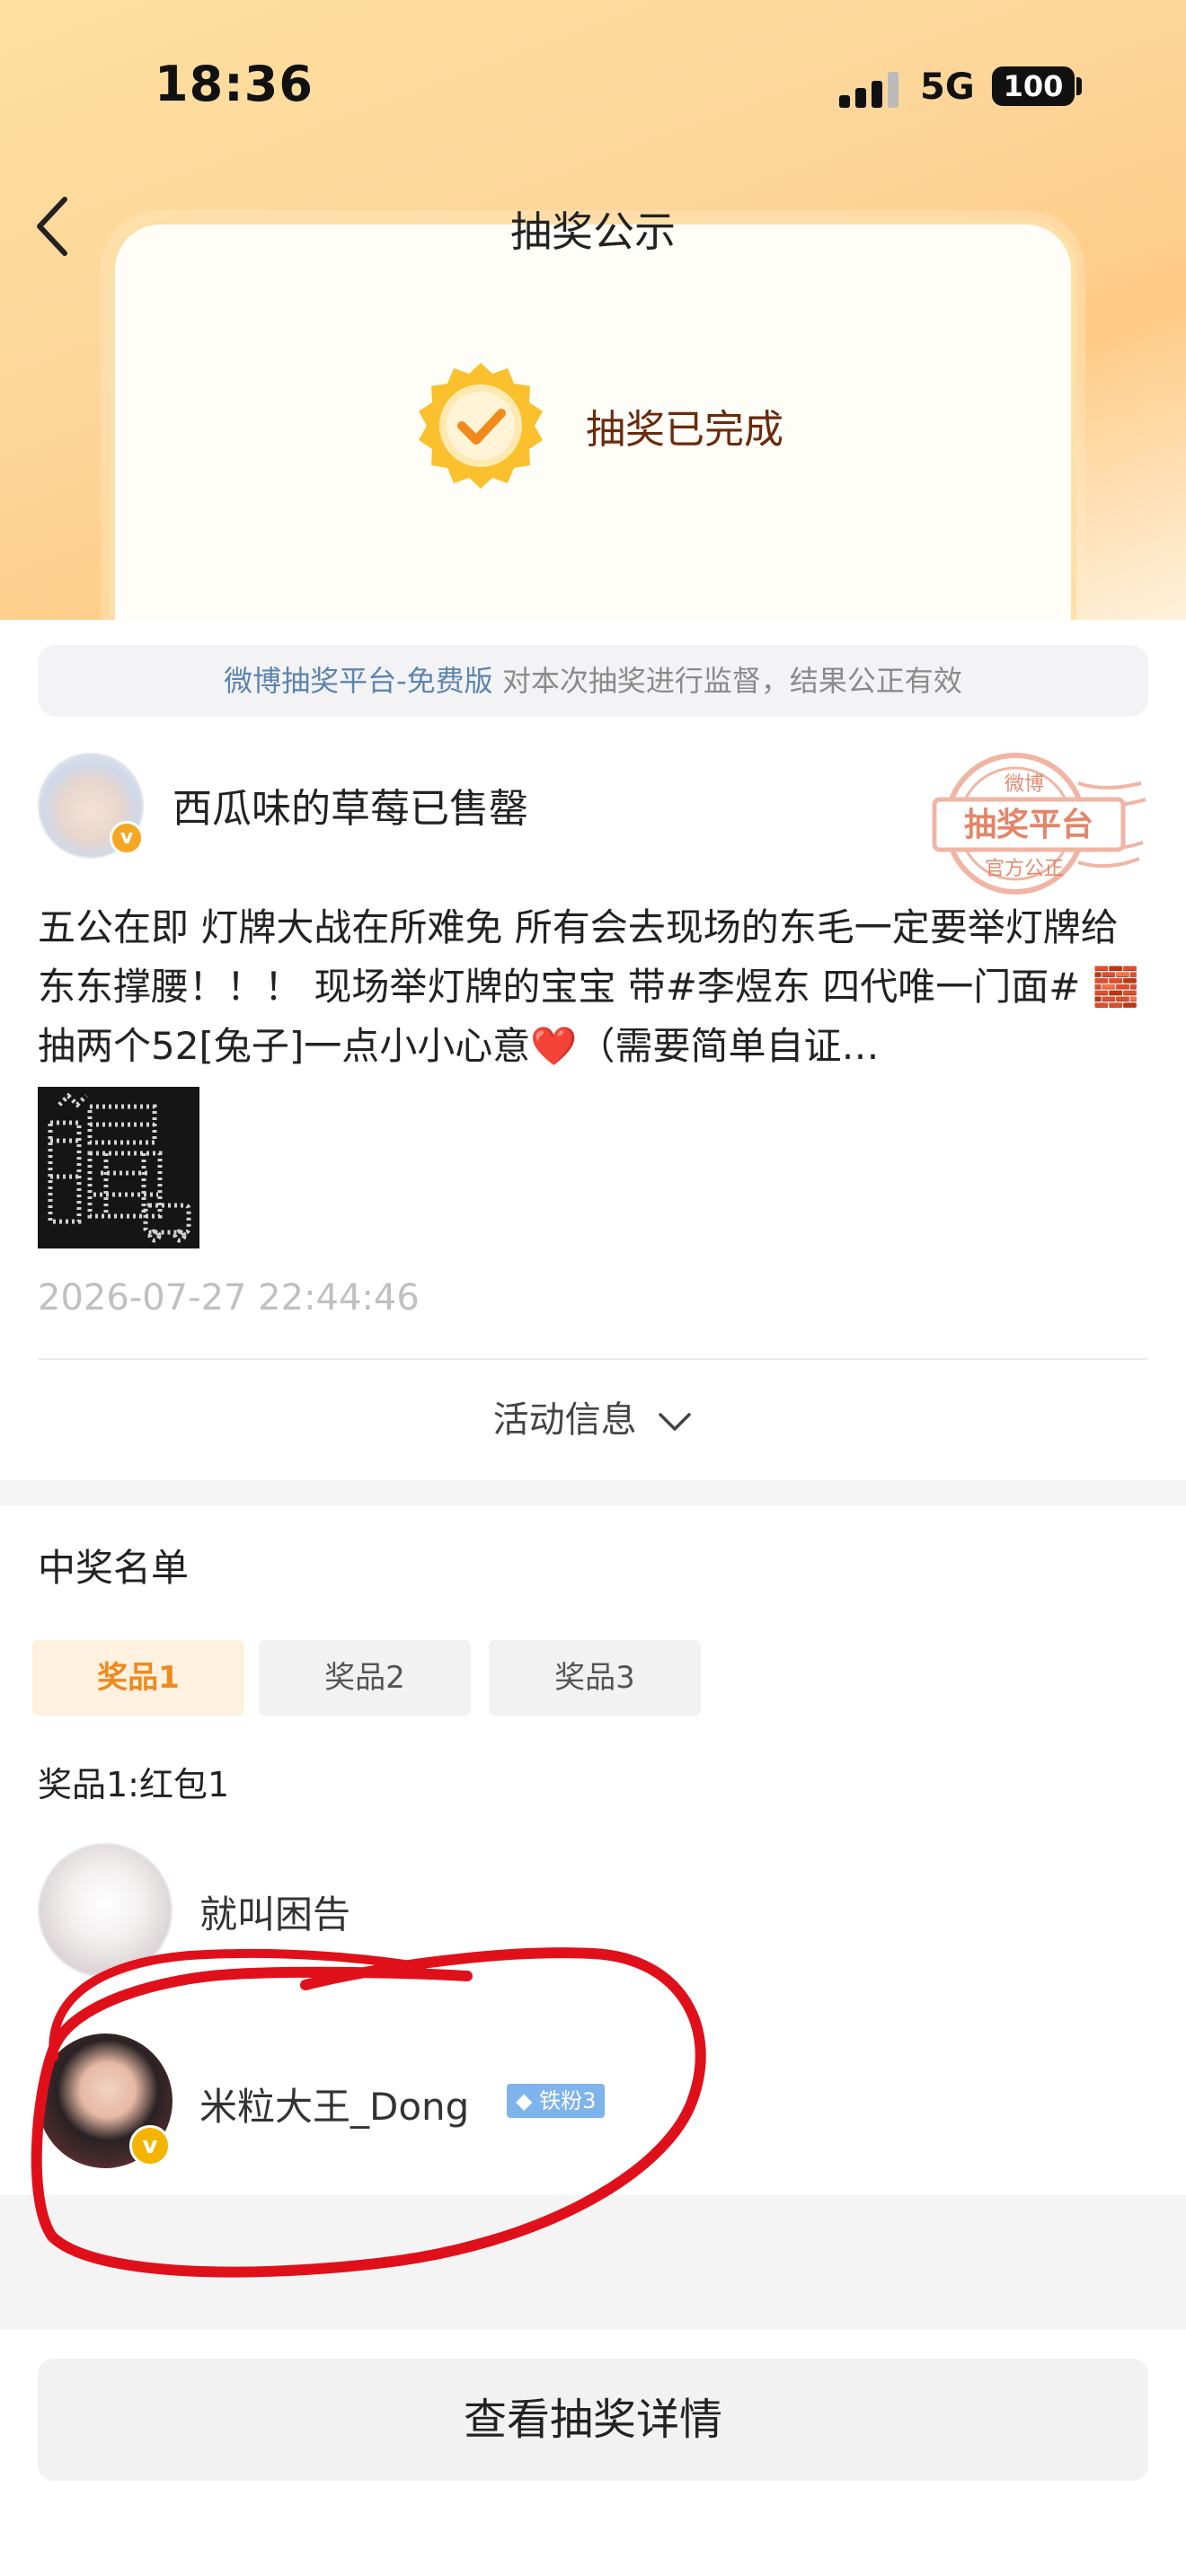 The height and width of the screenshot is (2576, 1186). What do you see at coordinates (564, 1420) in the screenshot?
I see `activity-info-label: 活动信息` at bounding box center [564, 1420].